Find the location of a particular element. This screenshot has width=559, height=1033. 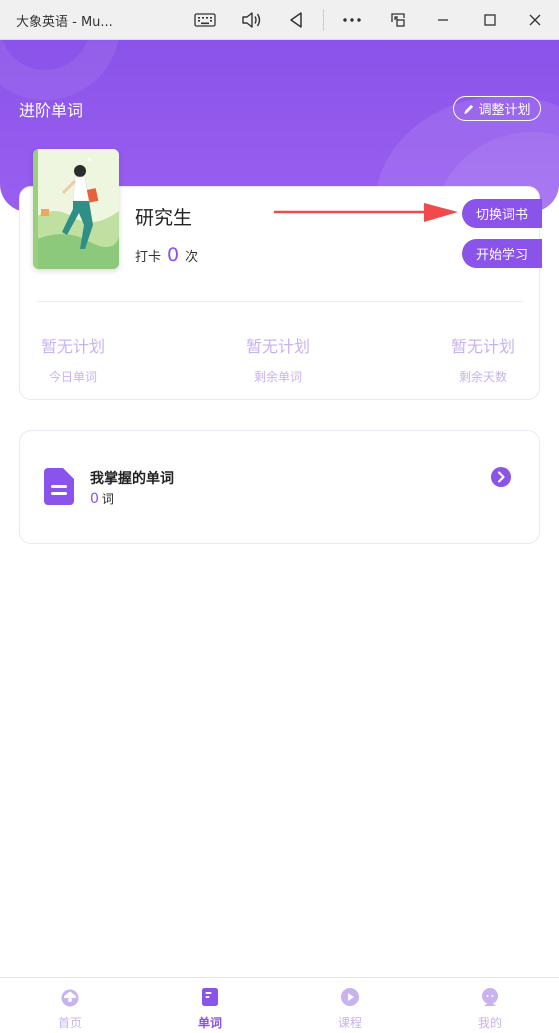

annotation-arrow is located at coordinates (366, 212).